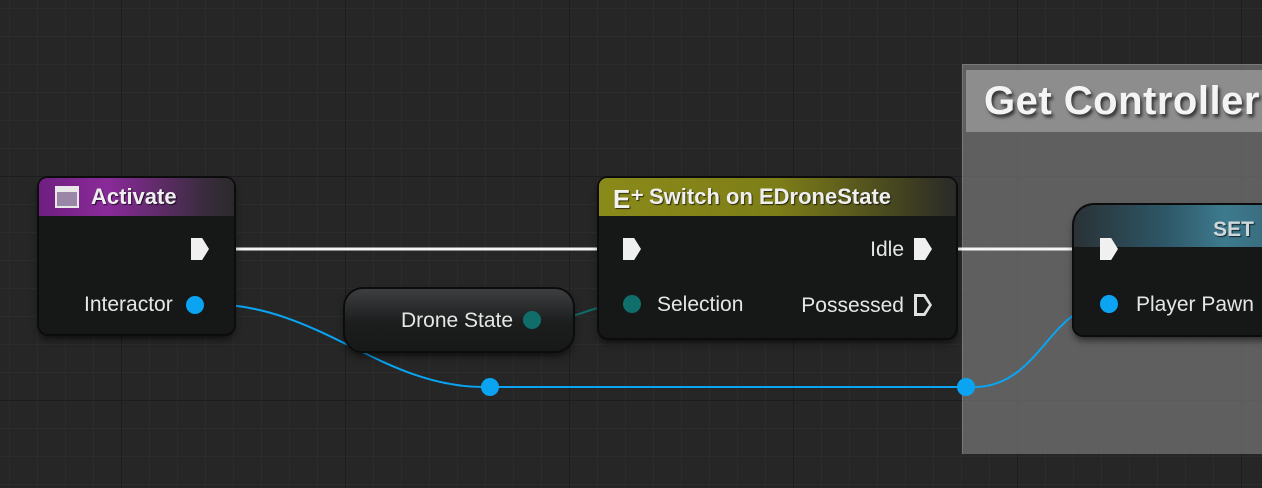  Describe the element at coordinates (1109, 304) in the screenshot. I see `player-pawn-pin` at that location.